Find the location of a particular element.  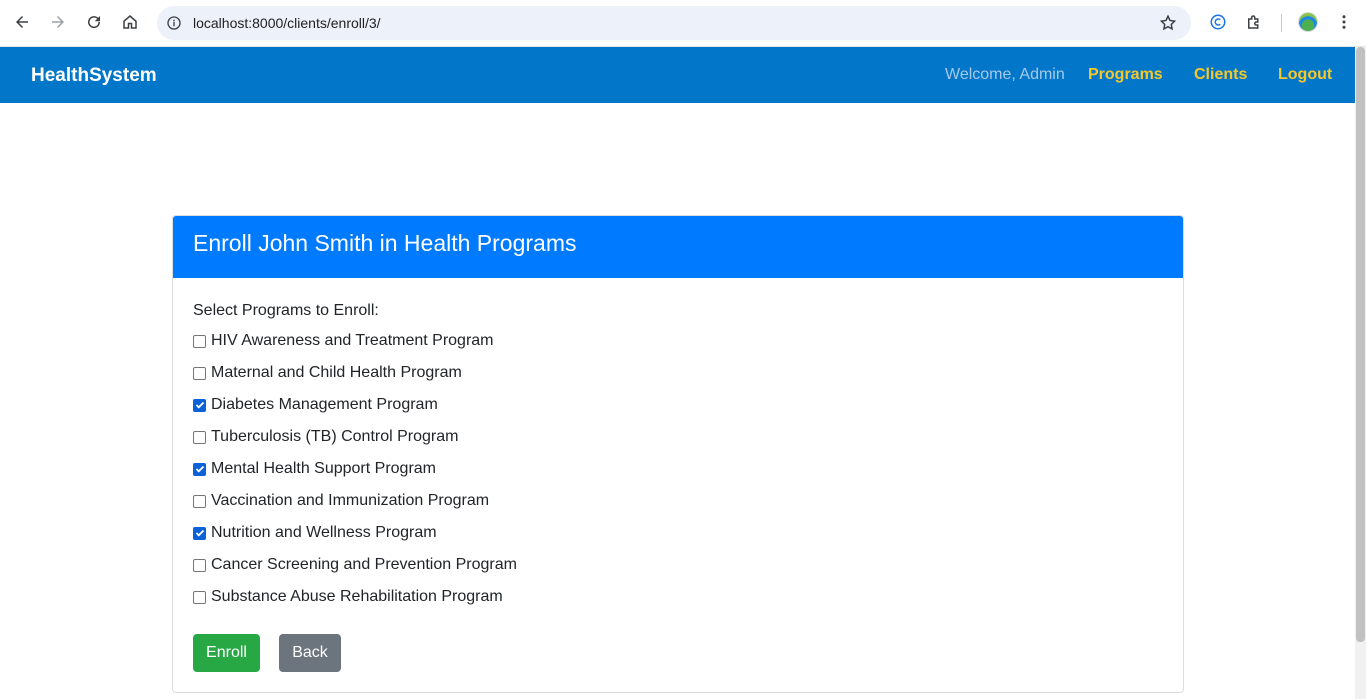

address-bar: localhost:8000/clients/enroll/3/ is located at coordinates (674, 23).